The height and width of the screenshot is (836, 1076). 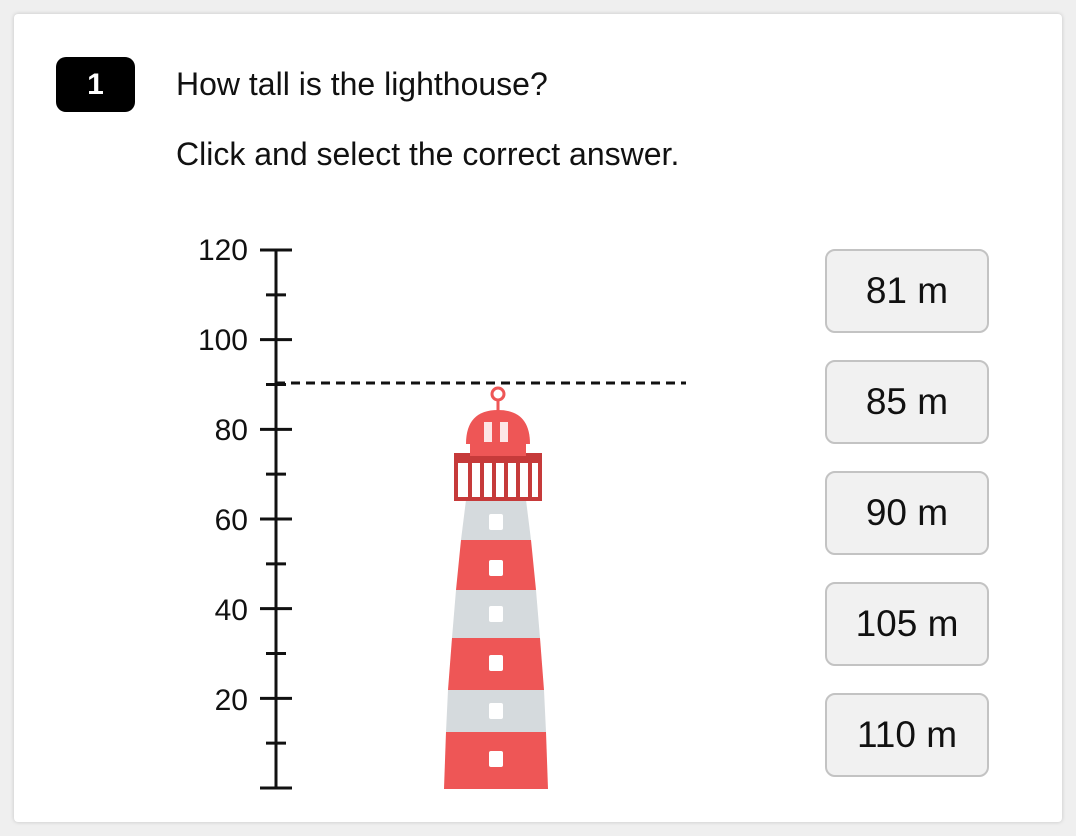 I want to click on scale-label-100: 100, so click(x=223, y=340).